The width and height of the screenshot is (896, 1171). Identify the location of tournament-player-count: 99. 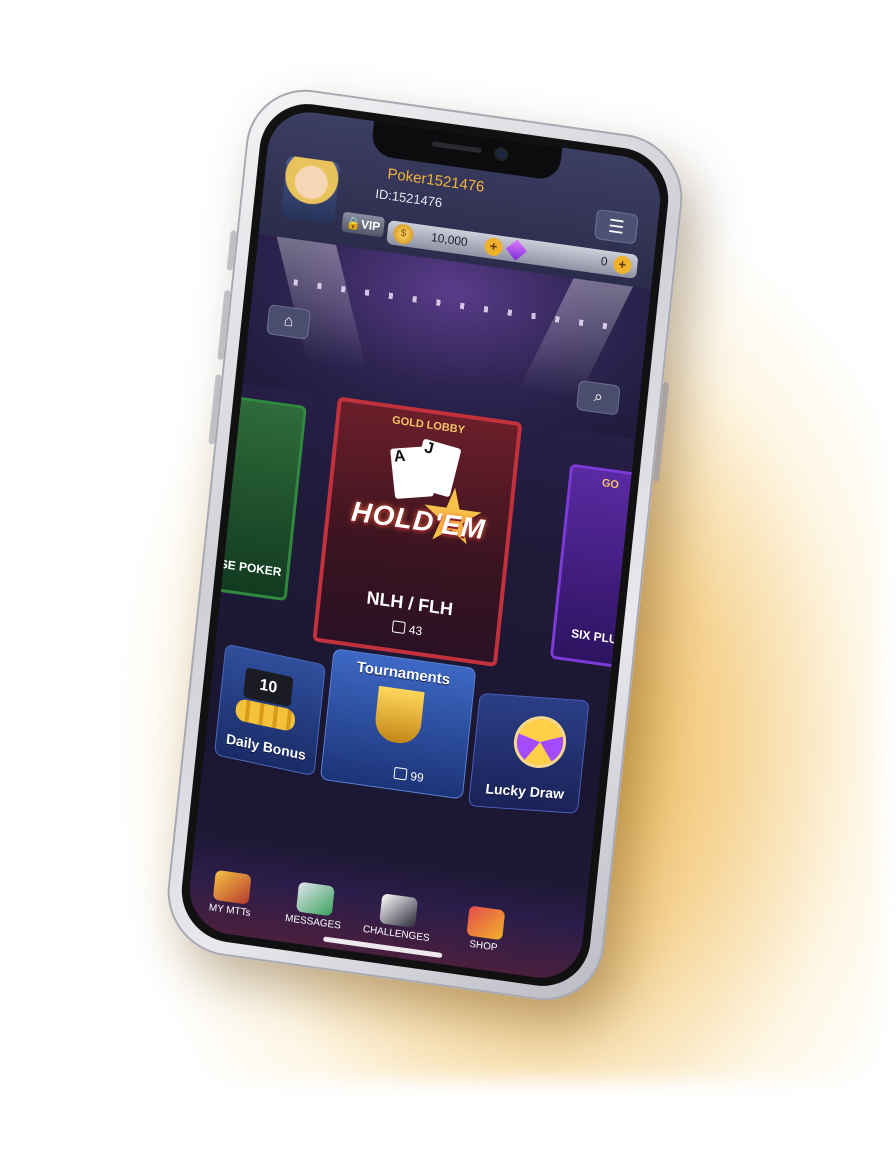
(409, 775).